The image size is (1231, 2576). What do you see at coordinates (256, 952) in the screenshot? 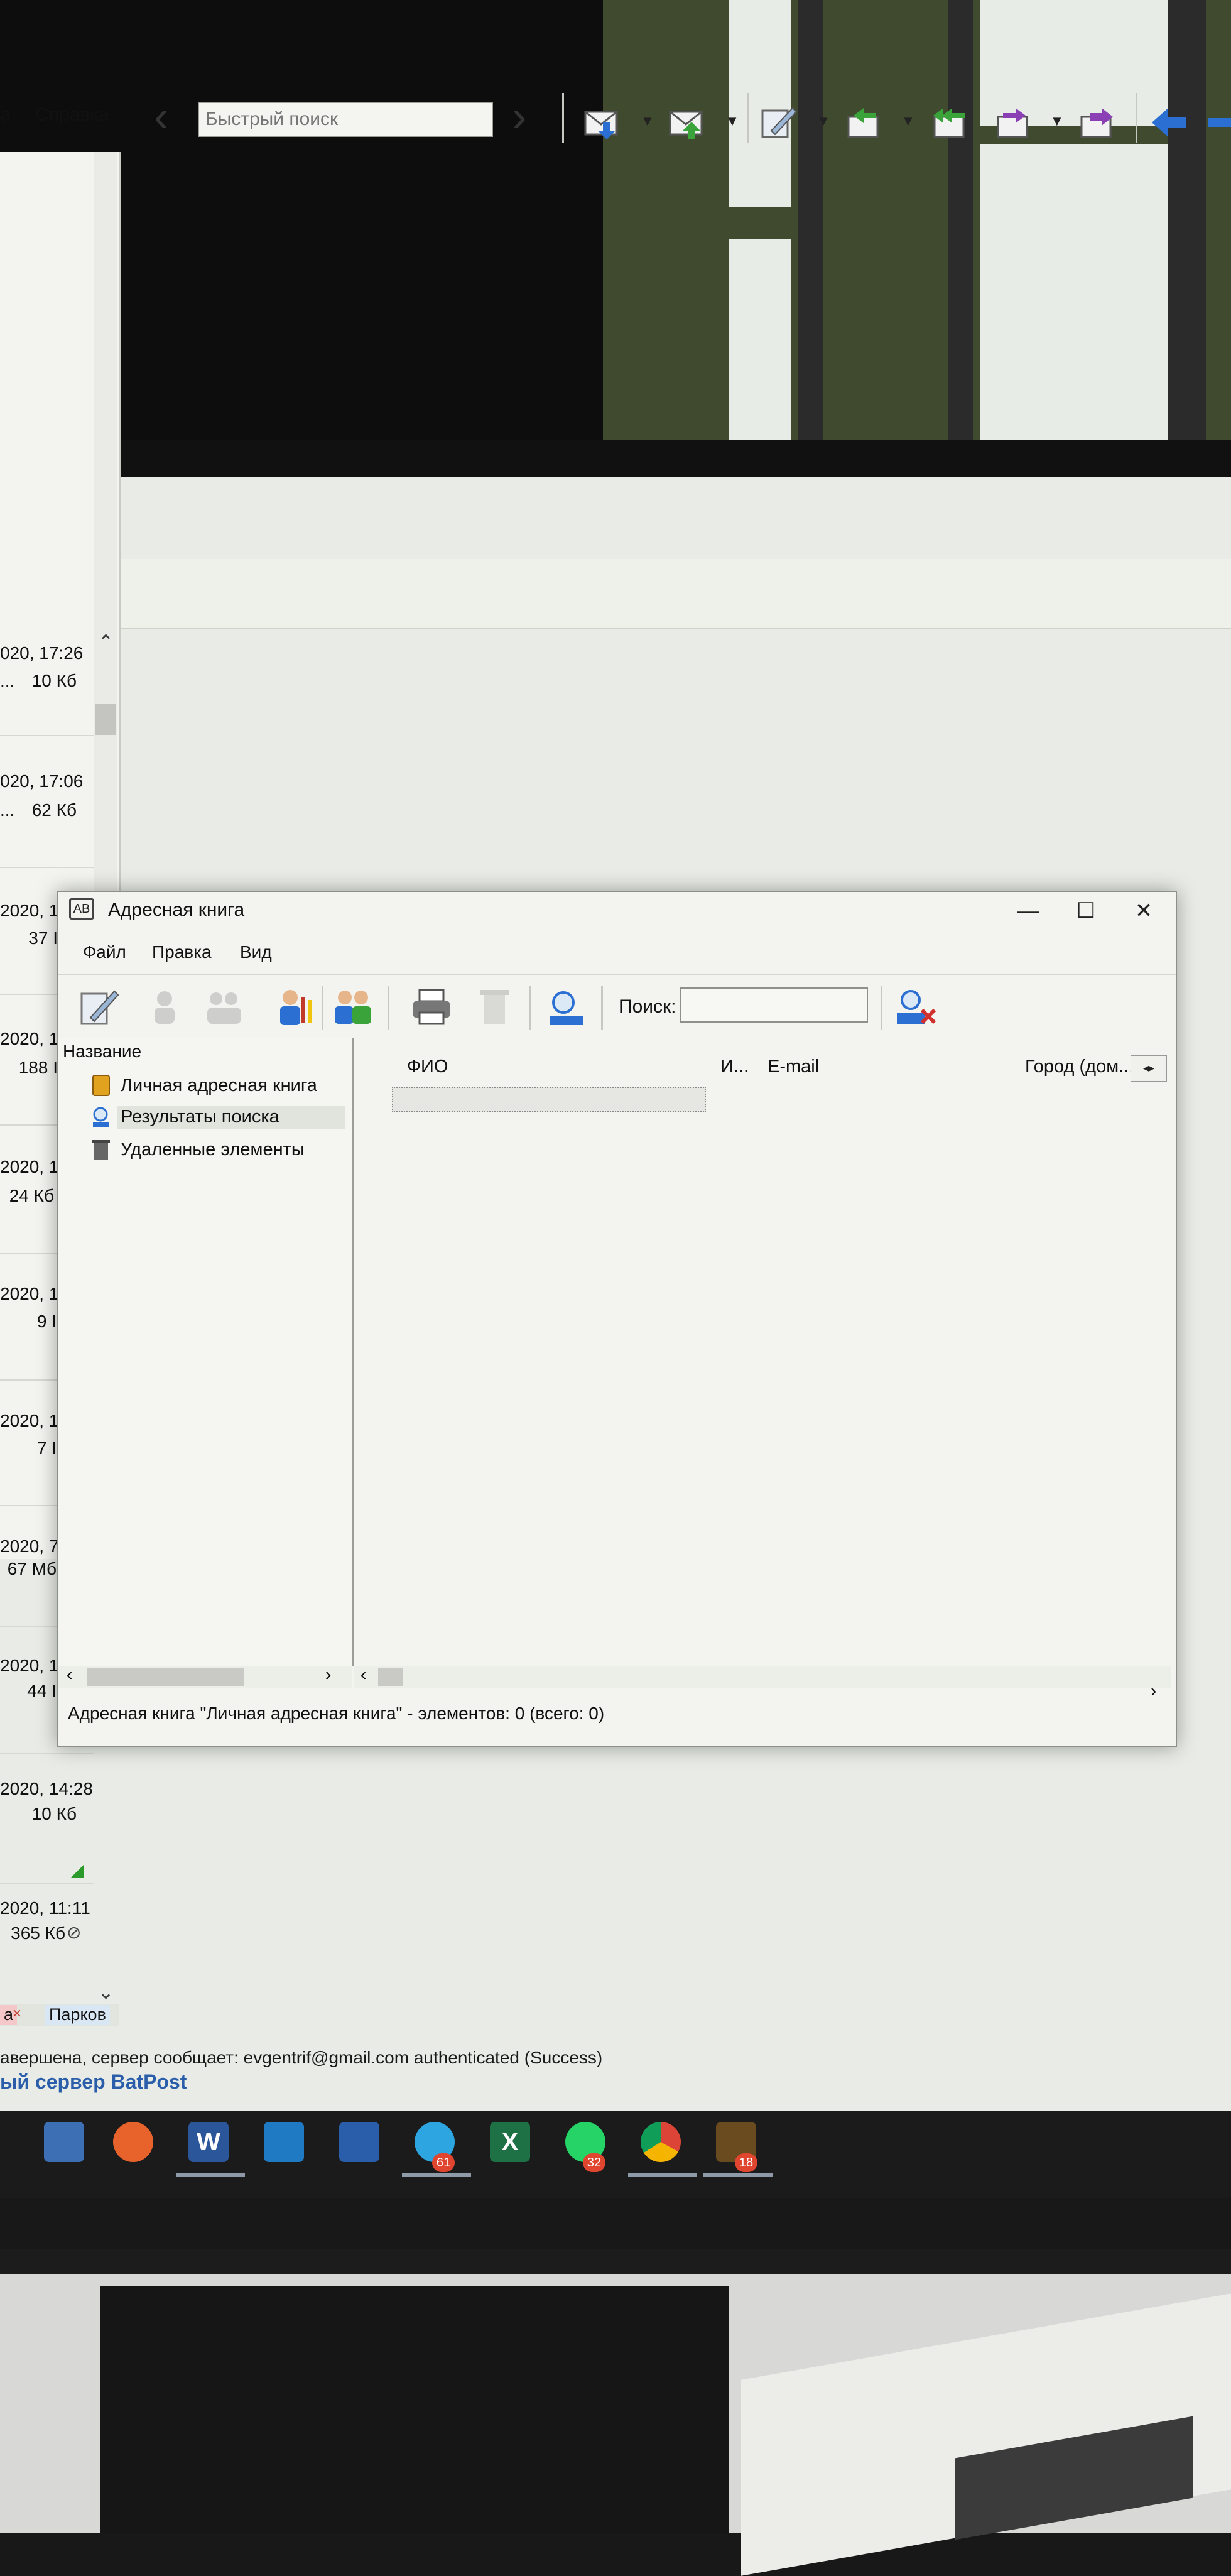
I see `menu-view: Вид` at bounding box center [256, 952].